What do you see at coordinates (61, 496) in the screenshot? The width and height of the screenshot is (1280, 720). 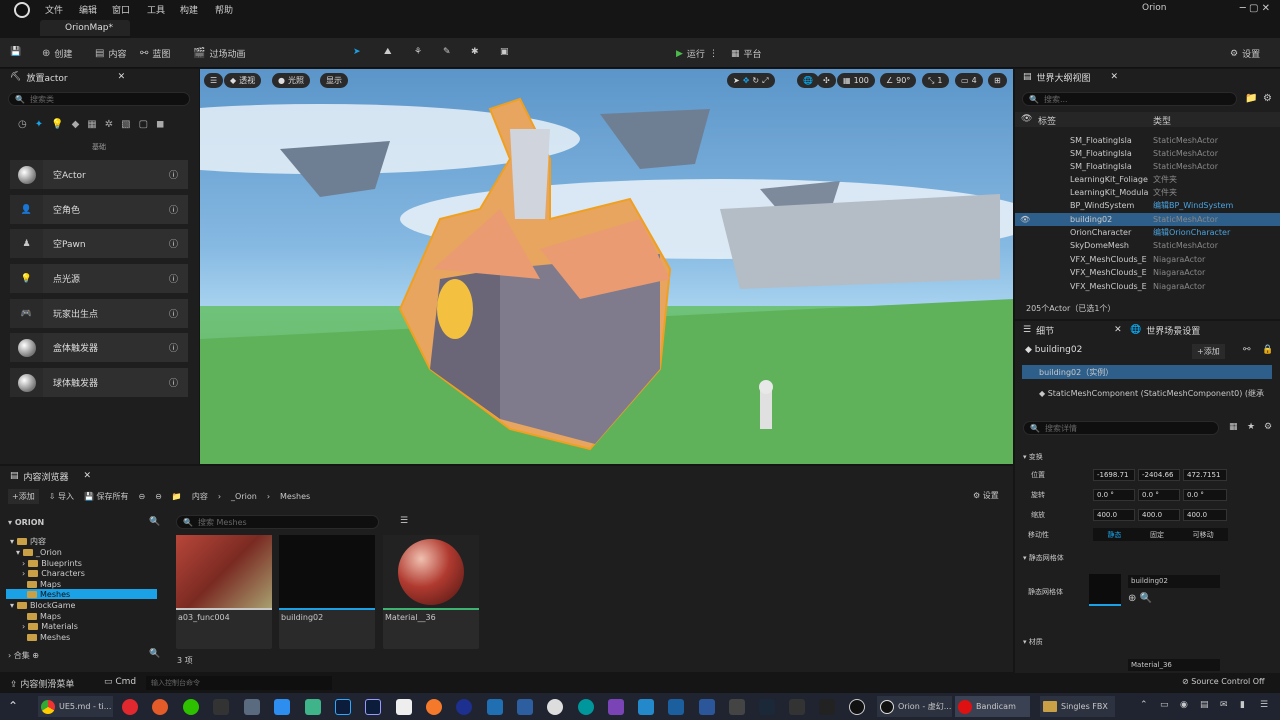 I see `import-button: ⇩ 导入` at bounding box center [61, 496].